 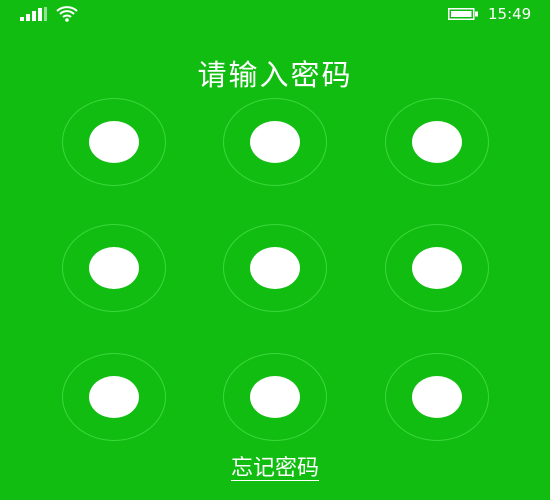 I want to click on forgot-password-container: 忘记密码, so click(x=275, y=469).